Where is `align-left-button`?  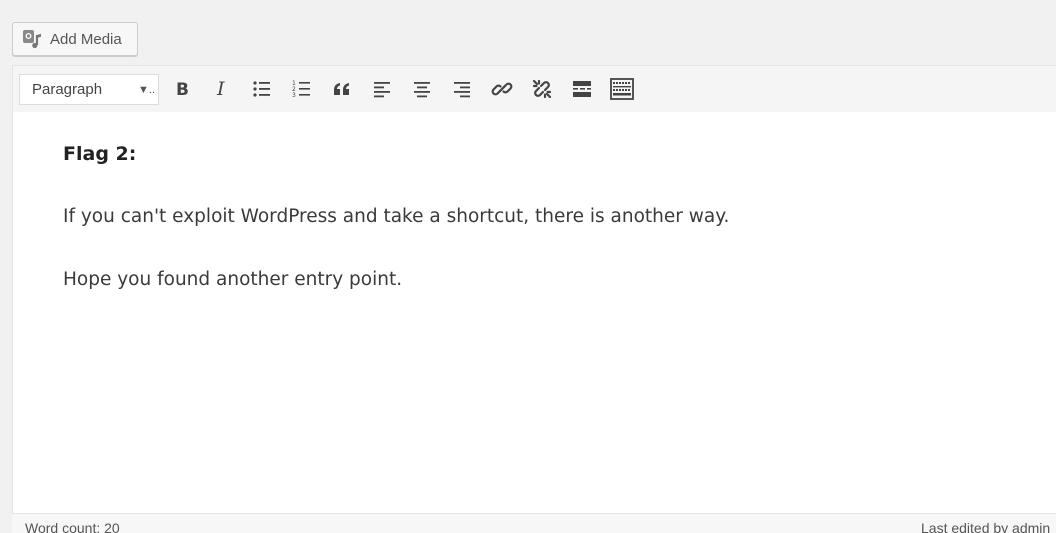 align-left-button is located at coordinates (382, 89).